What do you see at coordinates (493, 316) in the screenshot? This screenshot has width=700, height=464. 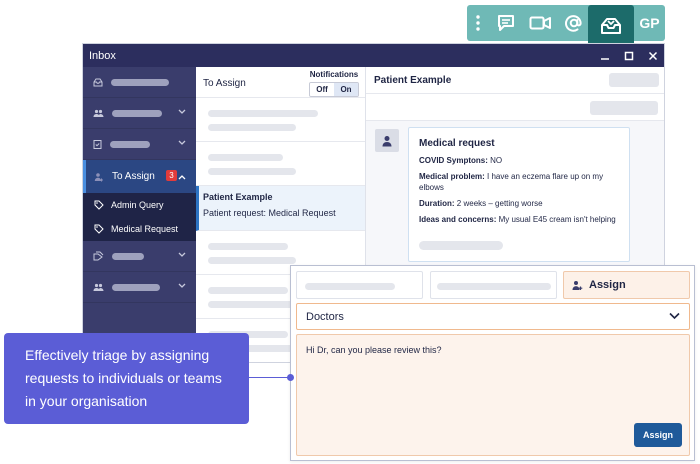 I see `assignee-select: Doctors` at bounding box center [493, 316].